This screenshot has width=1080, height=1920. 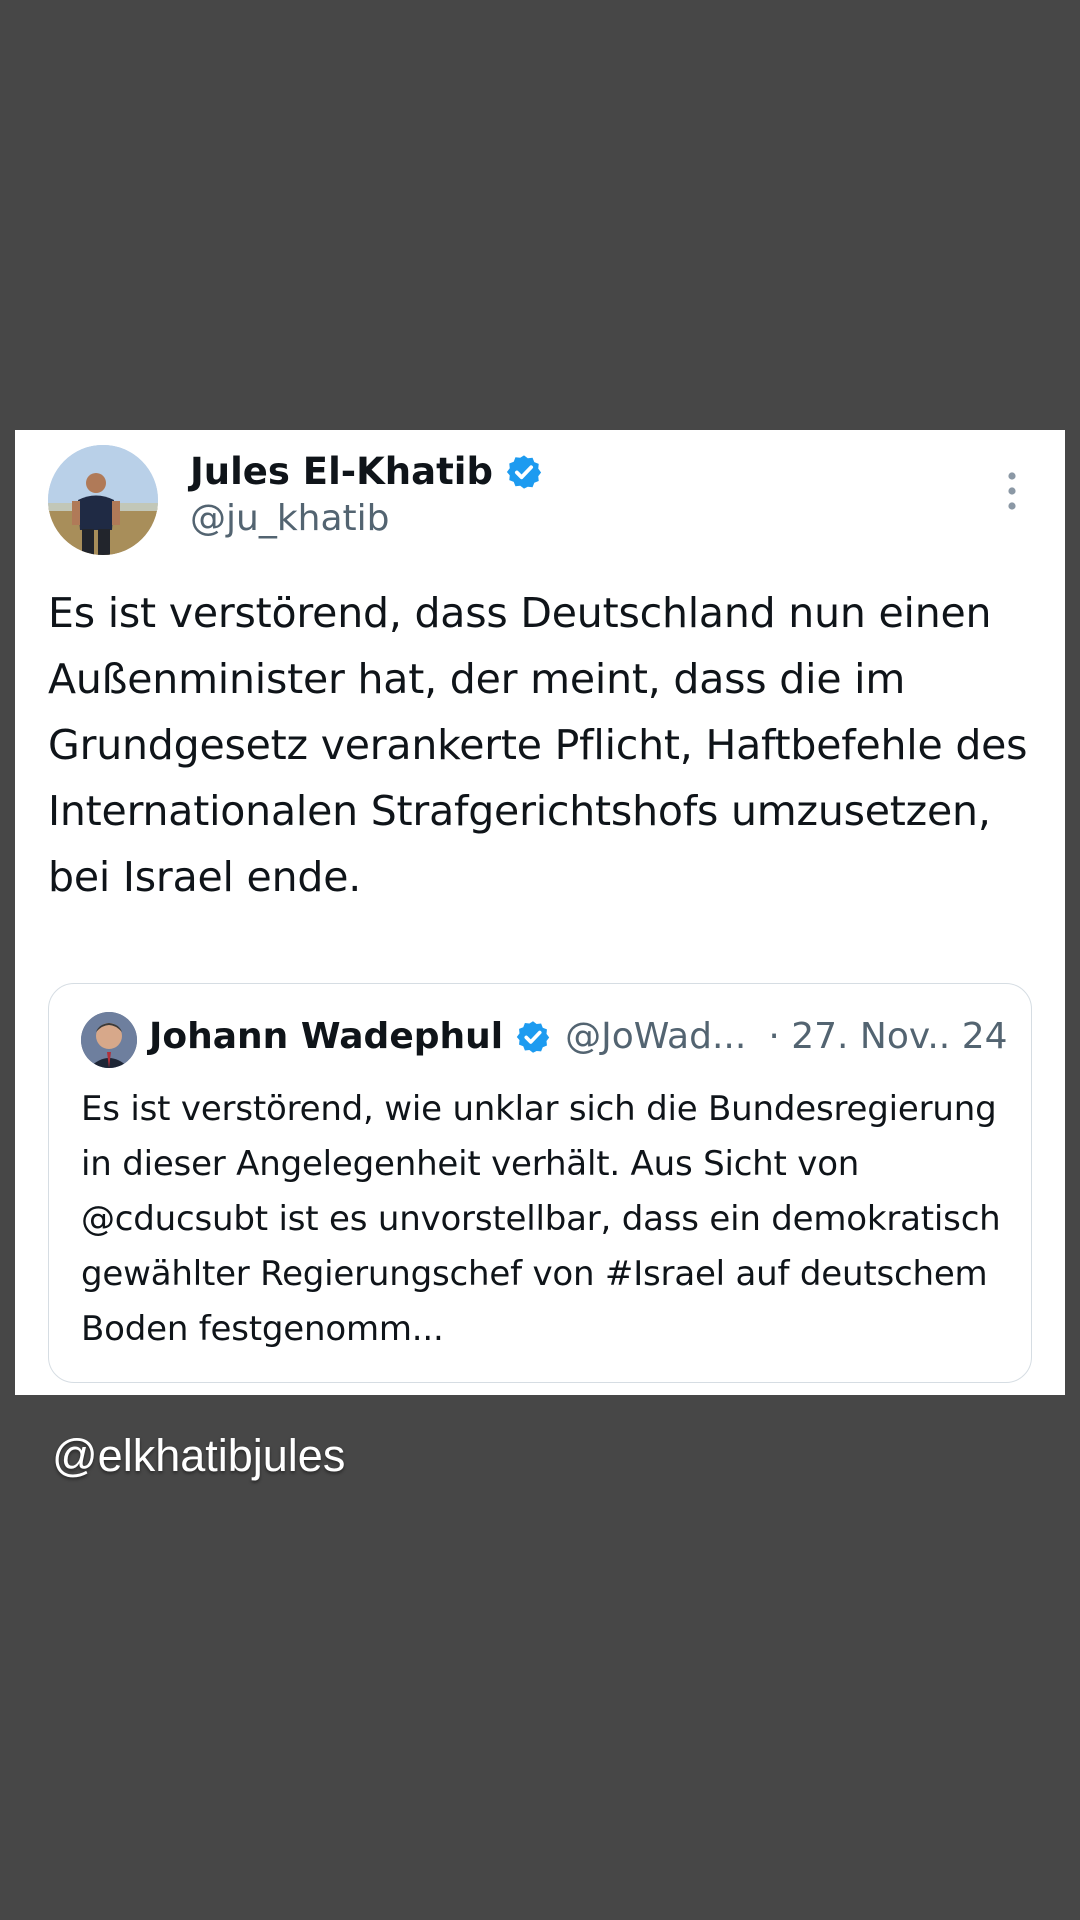 What do you see at coordinates (109, 1040) in the screenshot?
I see `quoted-author-avatar` at bounding box center [109, 1040].